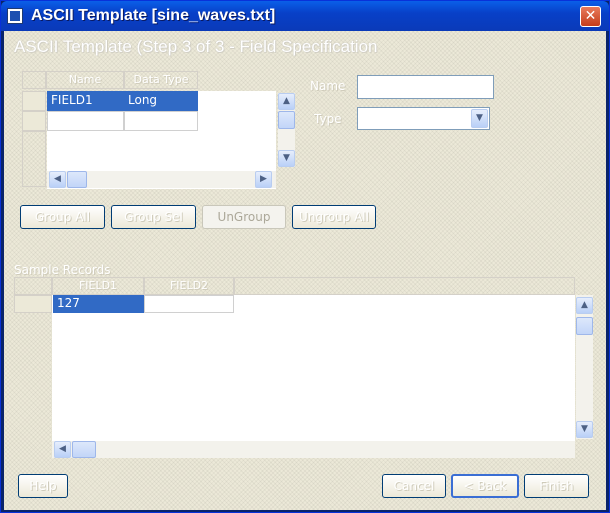 This screenshot has width=610, height=513. I want to click on field-grid: Name Data Type FIELD1 Long ▲ ▼ ◀ ▶, so click(158, 130).